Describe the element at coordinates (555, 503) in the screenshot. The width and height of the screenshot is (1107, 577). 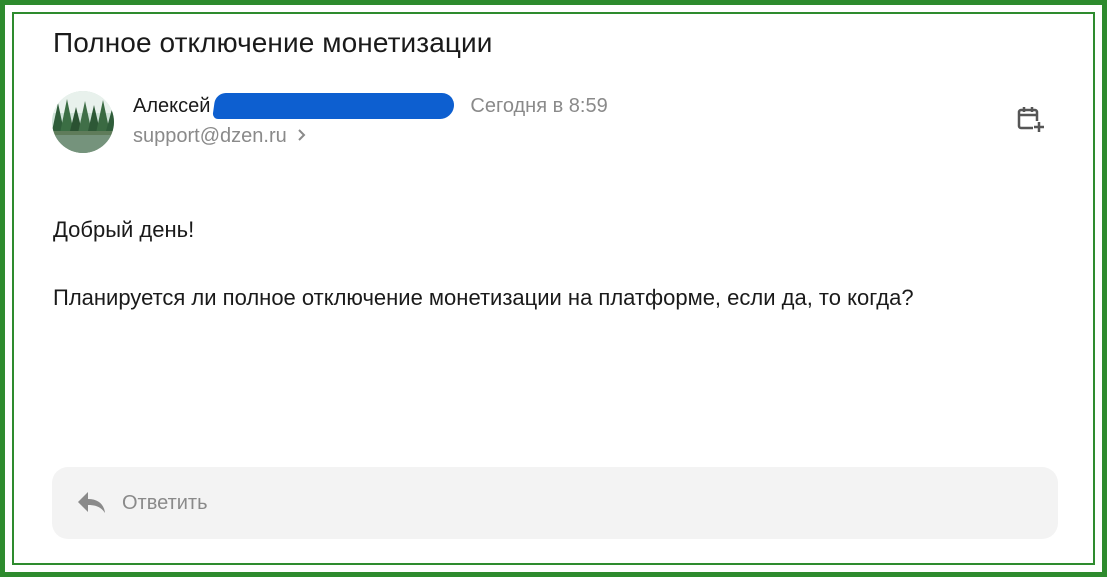
I see `reply-button: Ответить` at that location.